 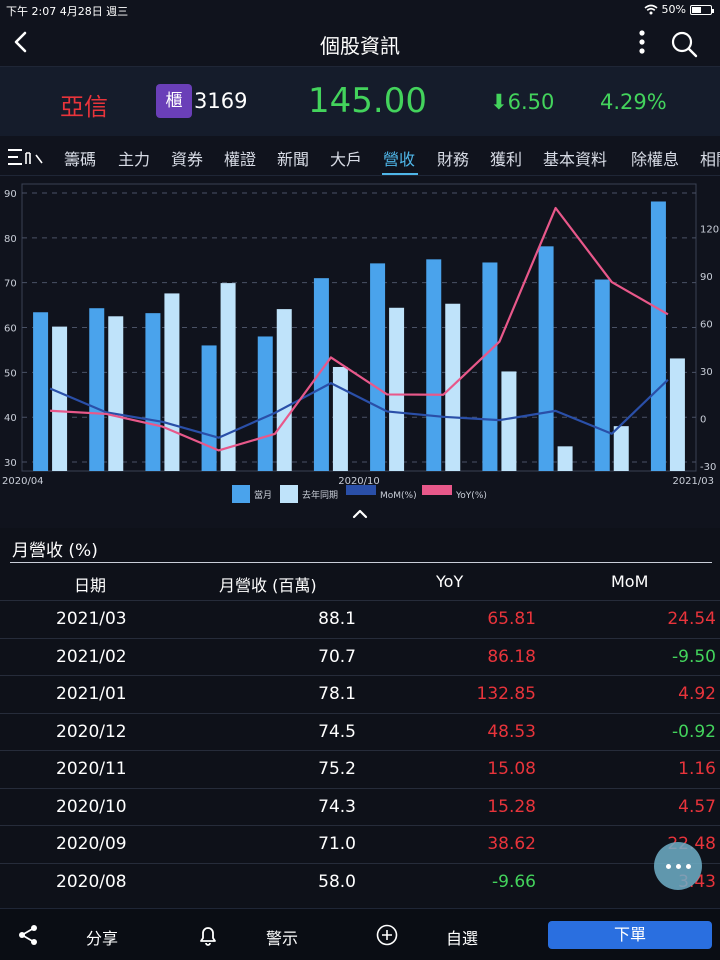 What do you see at coordinates (337, 731) in the screenshot?
I see `cell-revenue: 74.5` at bounding box center [337, 731].